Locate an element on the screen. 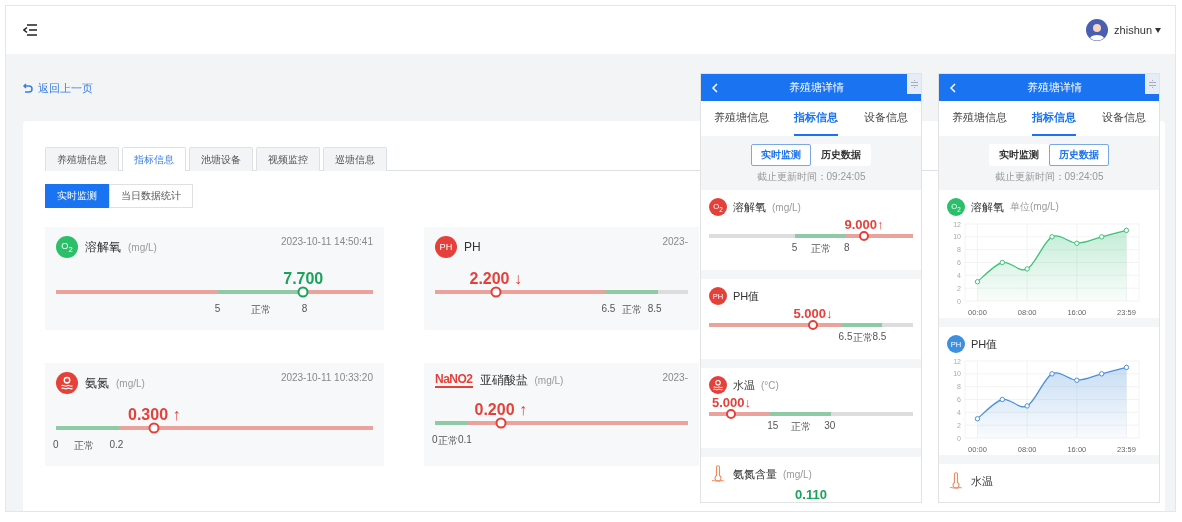  unit-label: 单位(mg/L) is located at coordinates (1034, 207).